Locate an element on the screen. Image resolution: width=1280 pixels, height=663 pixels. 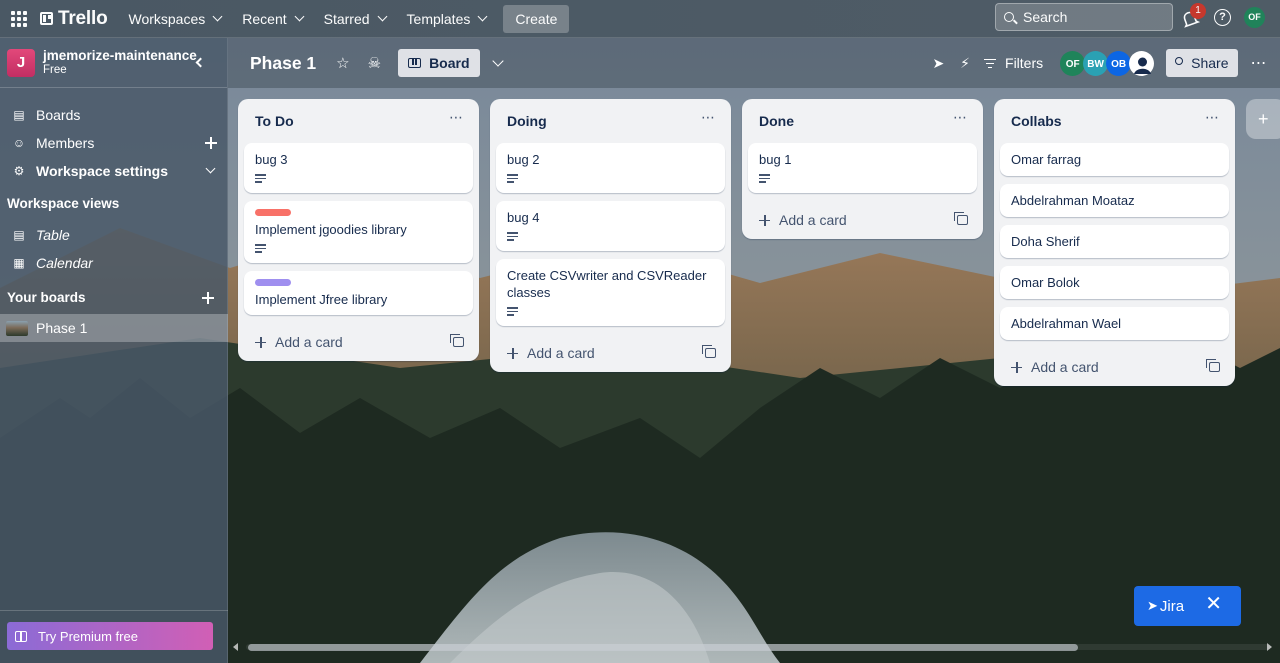
nav-workspaces: Workspaces is located at coordinates (175, 19).